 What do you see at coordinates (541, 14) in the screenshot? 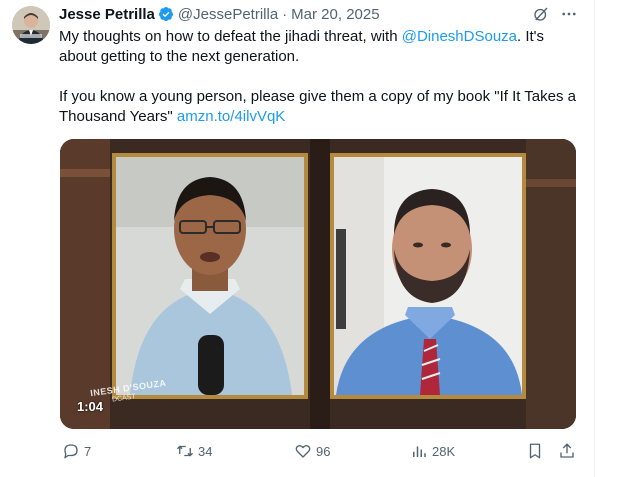
I see `grok-icon` at bounding box center [541, 14].